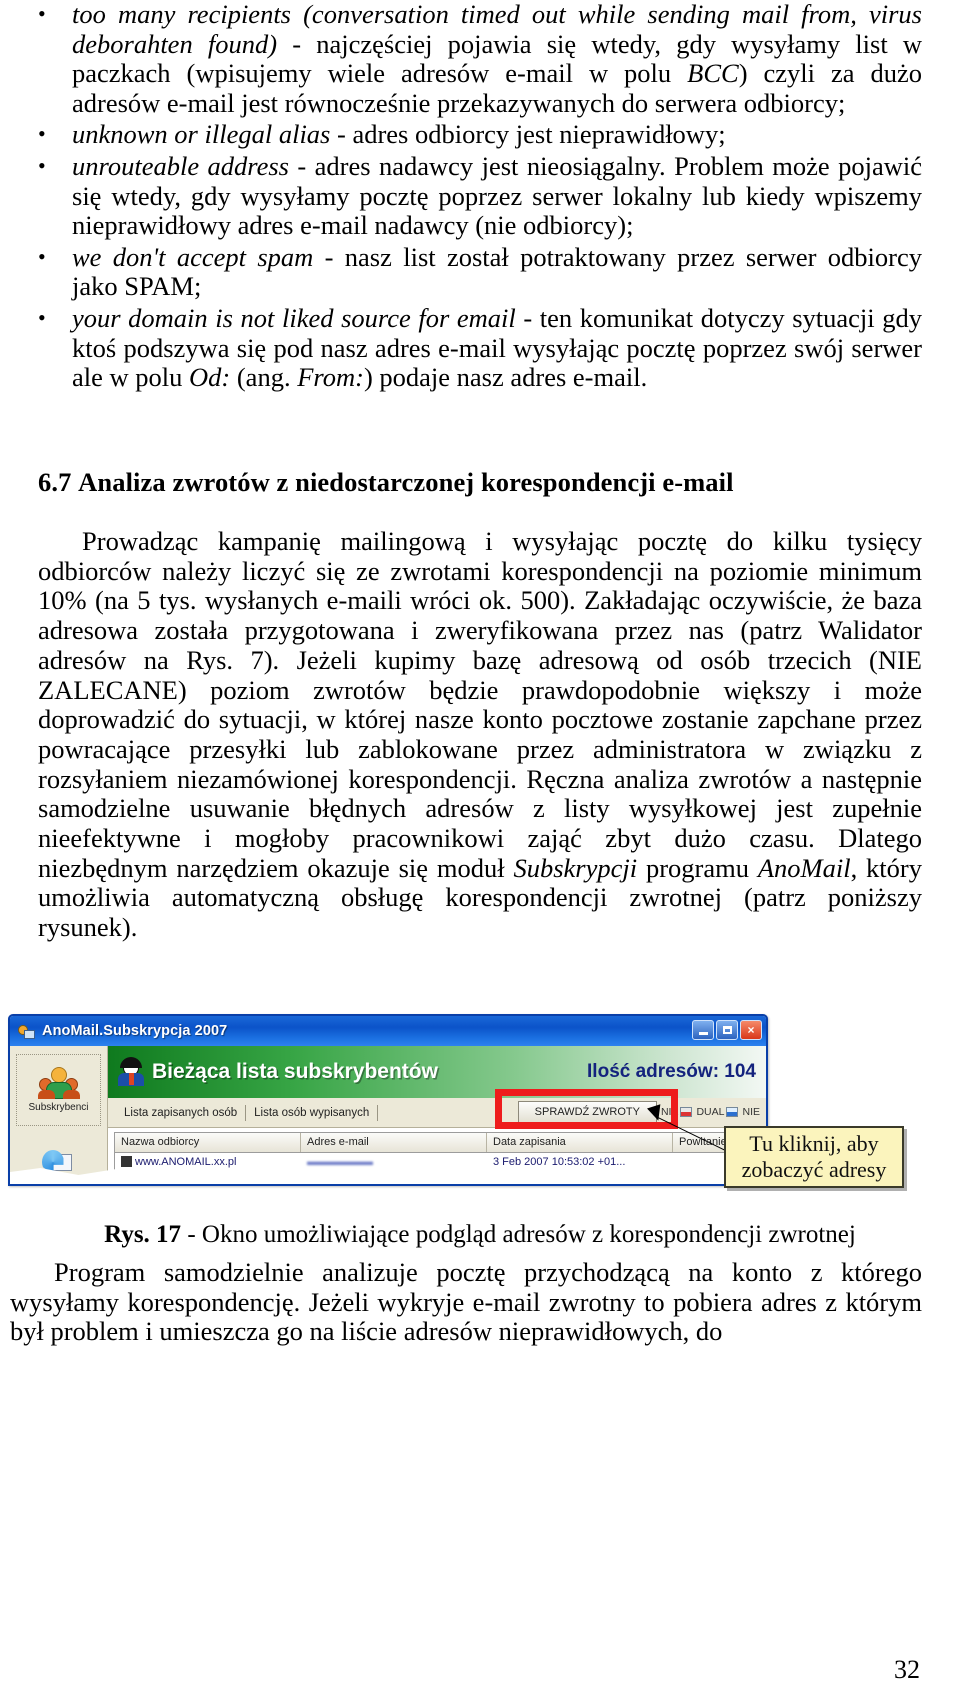 Image resolution: width=960 pixels, height=1703 pixels. What do you see at coordinates (751, 1030) in the screenshot?
I see `close-icon: ×` at bounding box center [751, 1030].